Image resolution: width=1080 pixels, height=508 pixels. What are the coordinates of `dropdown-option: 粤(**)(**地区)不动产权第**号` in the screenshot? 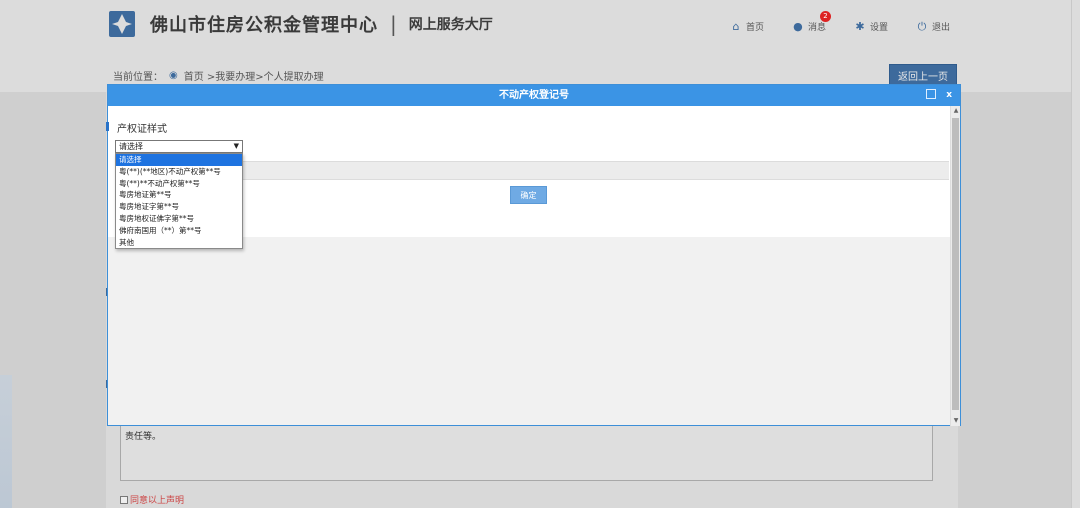 It's located at (179, 172).